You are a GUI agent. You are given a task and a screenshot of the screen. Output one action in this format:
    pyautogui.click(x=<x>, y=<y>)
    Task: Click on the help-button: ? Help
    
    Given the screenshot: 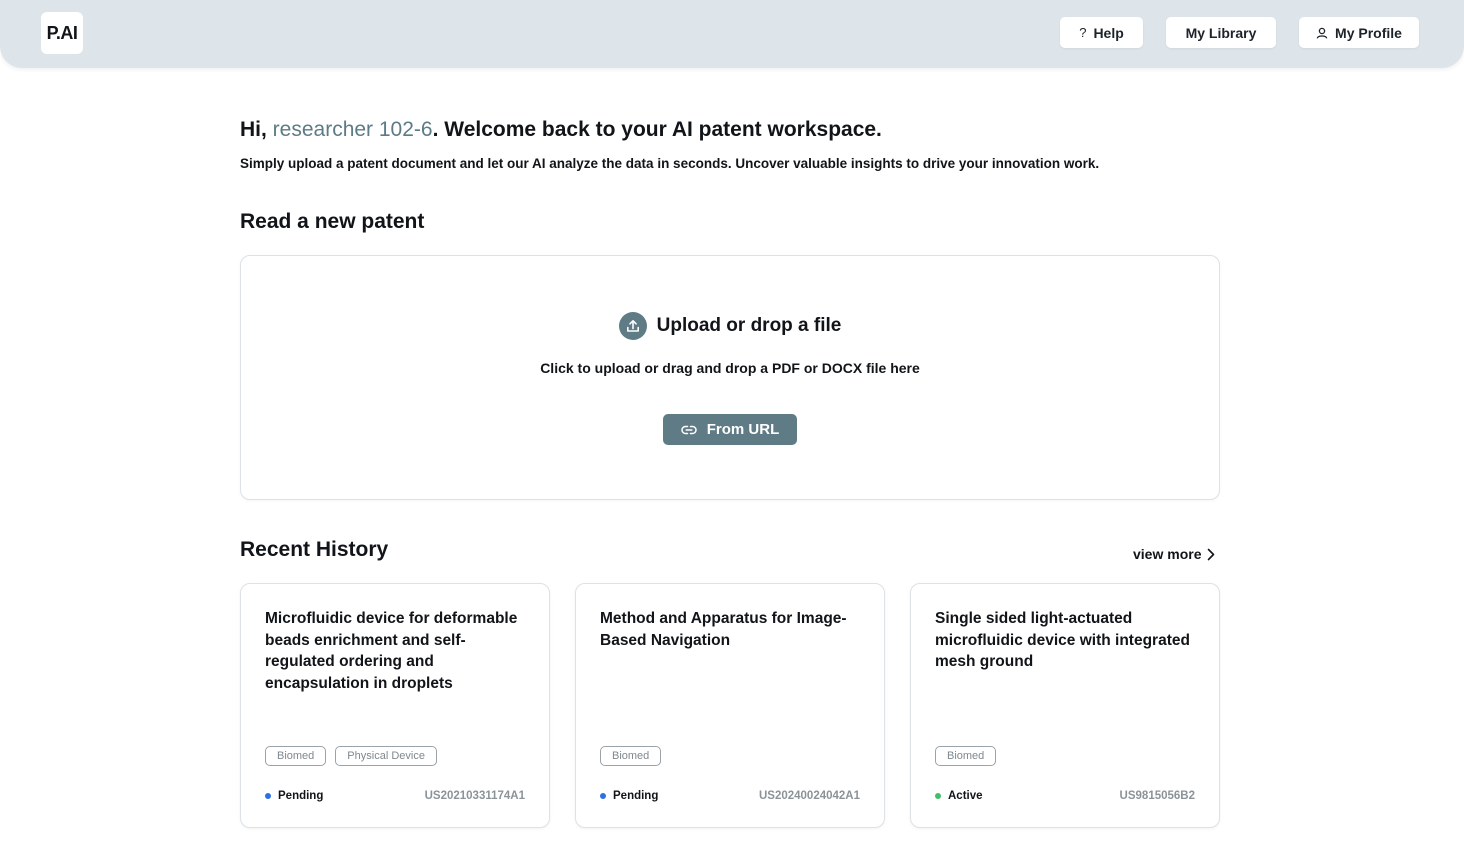 What is the action you would take?
    pyautogui.click(x=1101, y=32)
    